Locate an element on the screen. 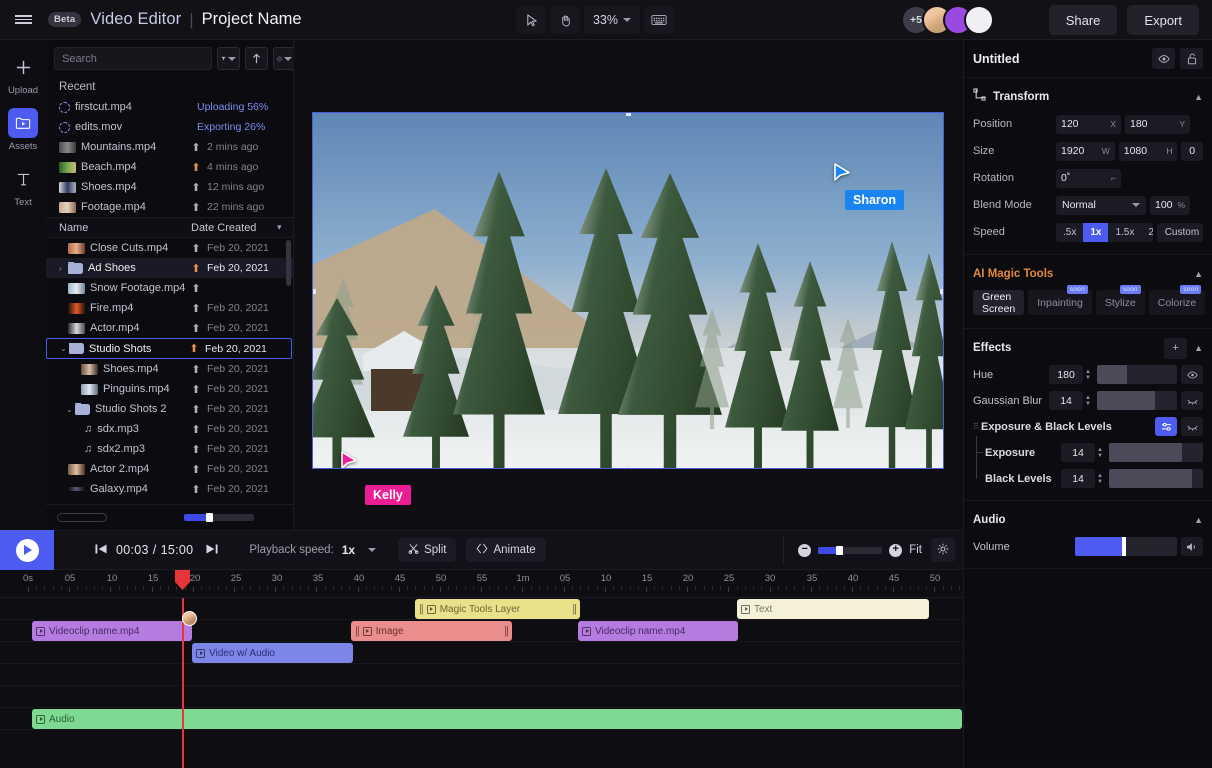 The height and width of the screenshot is (768, 1212). chevron-down-icon: ▾ is located at coordinates (285, 227).